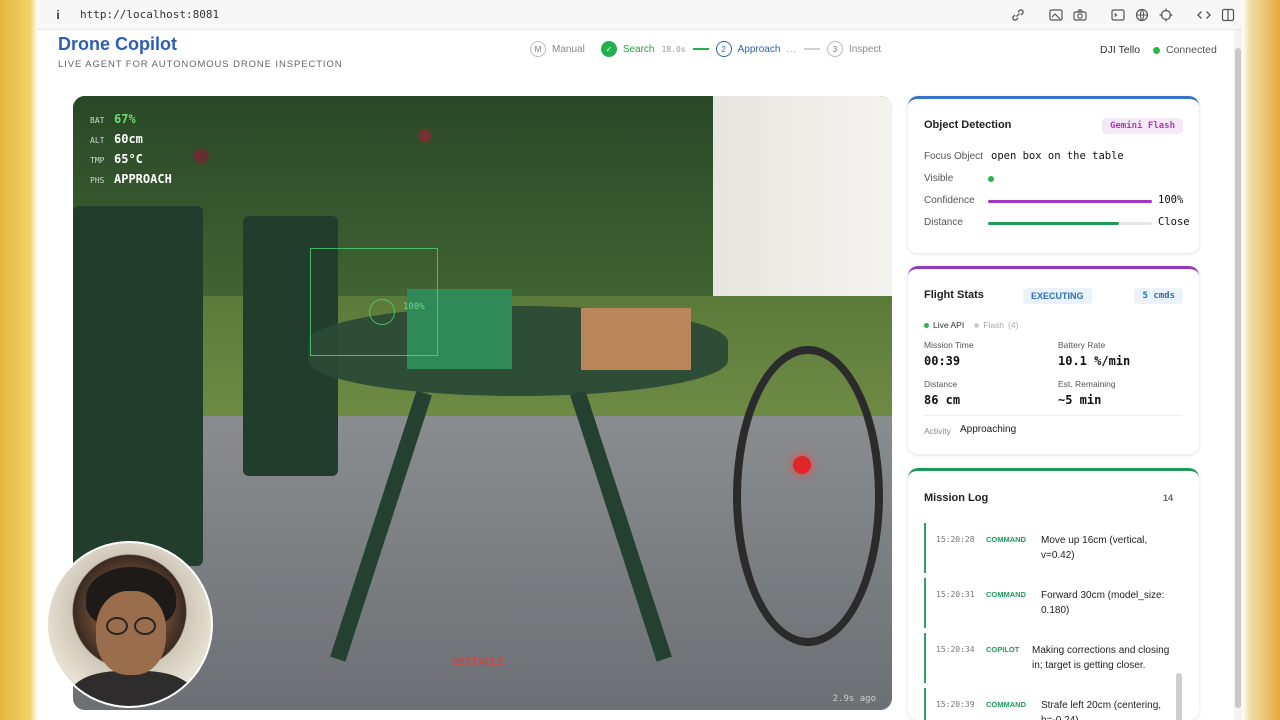 This screenshot has width=1280, height=720. Describe the element at coordinates (956, 498) in the screenshot. I see `panel-title: Mission Log` at that location.